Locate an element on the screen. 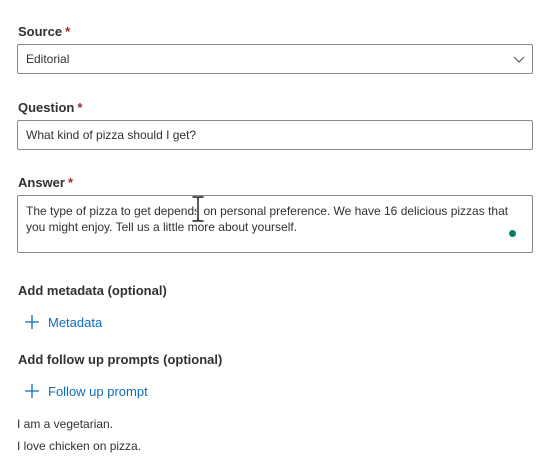 The width and height of the screenshot is (546, 462). source-dropdown: Editorial is located at coordinates (275, 59).